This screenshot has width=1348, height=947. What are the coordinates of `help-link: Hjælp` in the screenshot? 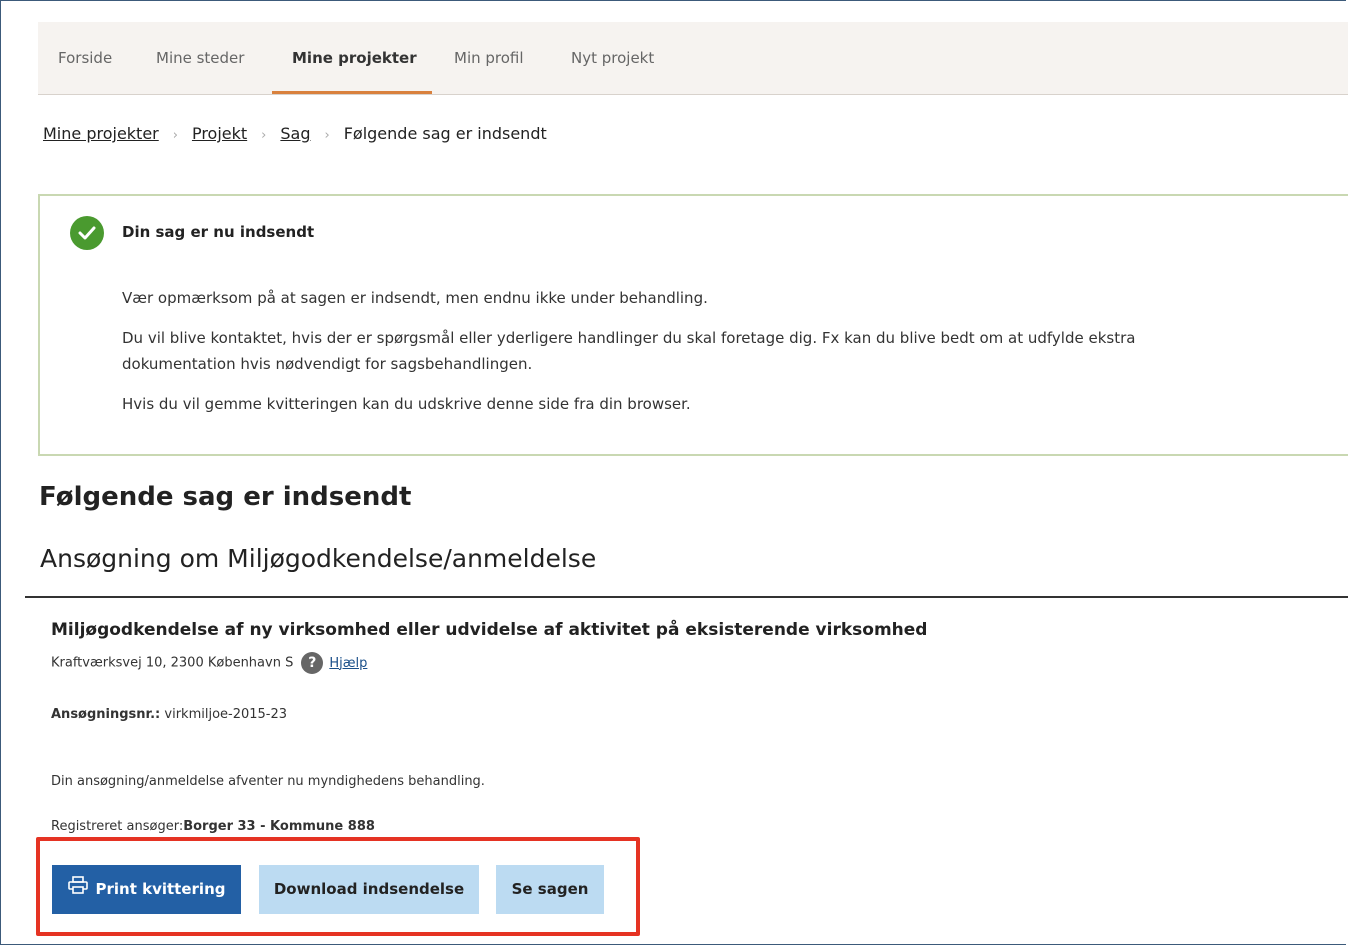 It's located at (348, 663).